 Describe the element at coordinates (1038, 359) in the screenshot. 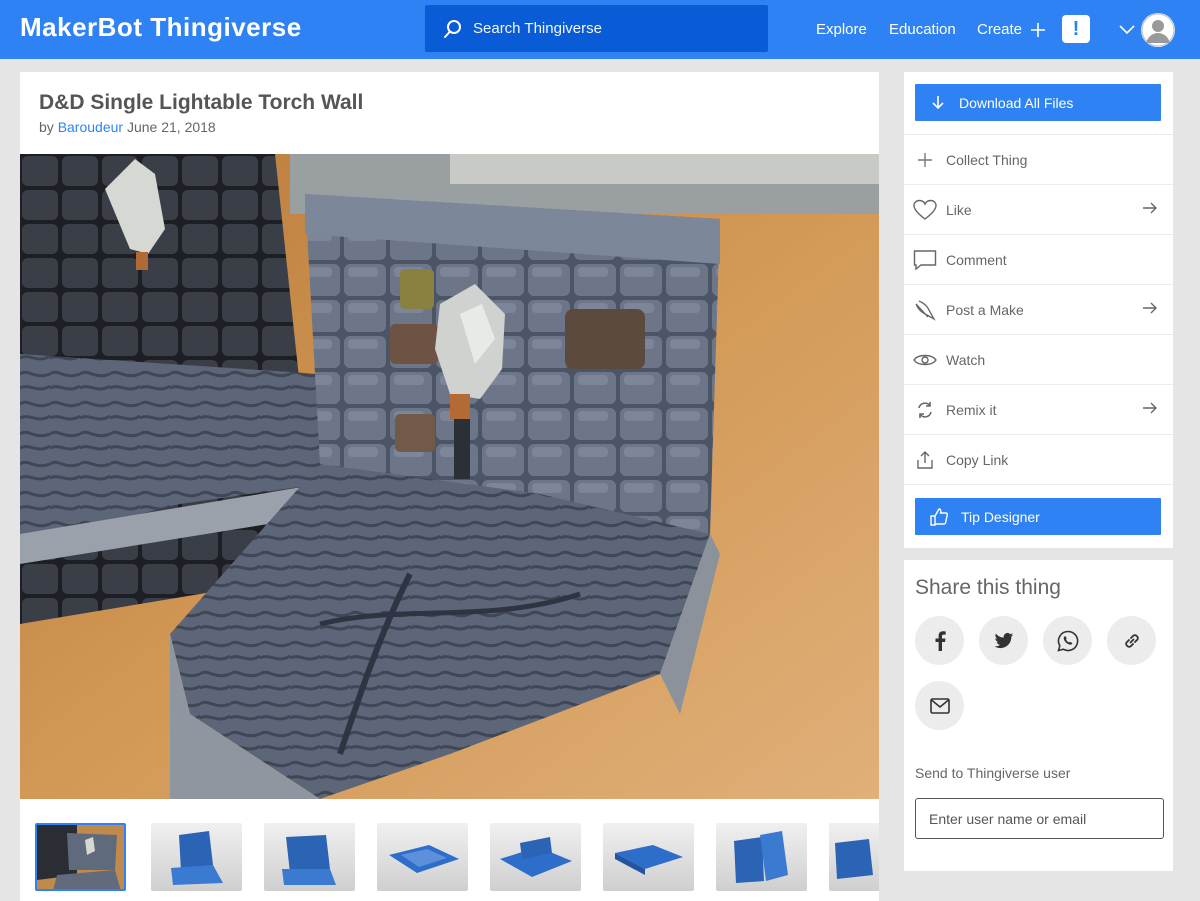

I see `watch-button: Watch` at that location.